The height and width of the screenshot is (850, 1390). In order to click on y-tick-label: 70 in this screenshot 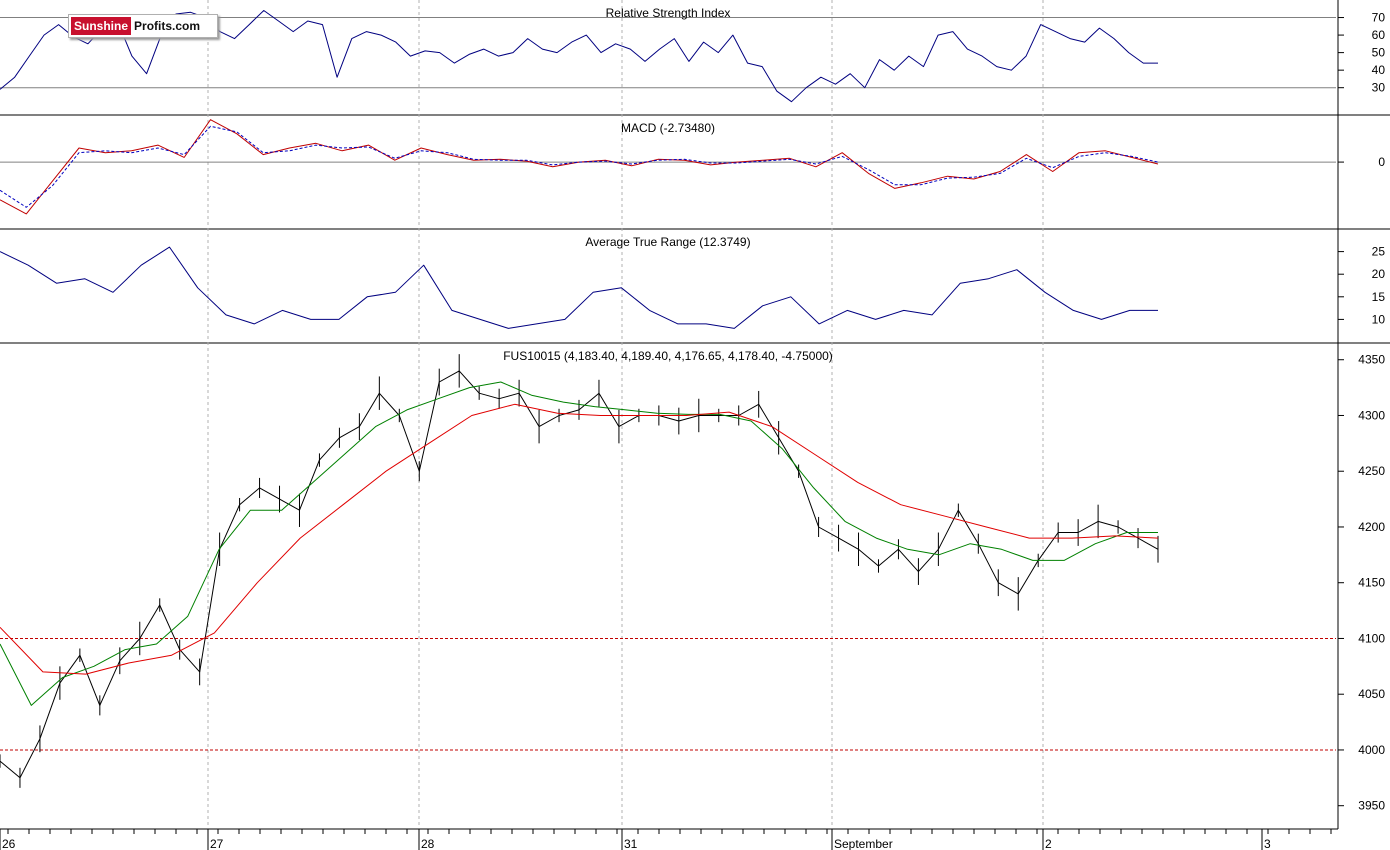, I will do `click(1379, 18)`.